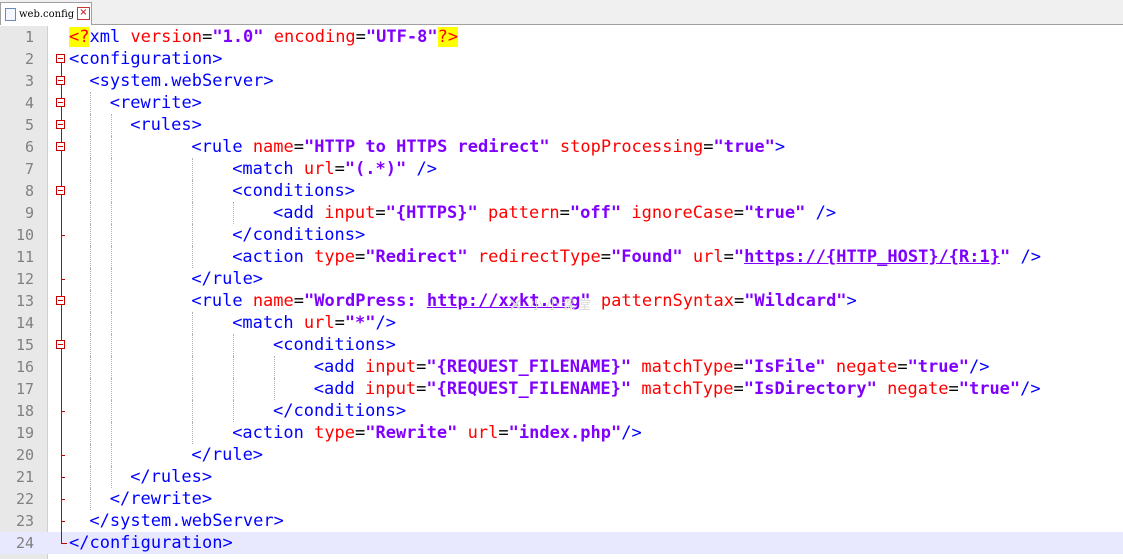 This screenshot has width=1123, height=559. Describe the element at coordinates (24, 323) in the screenshot. I see `line-number: 14` at that location.